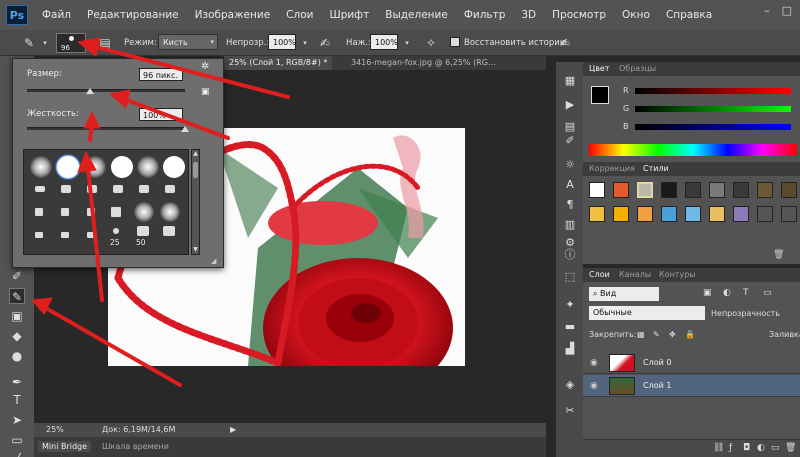 The height and width of the screenshot is (457, 800). Describe the element at coordinates (713, 127) in the screenshot. I see `blue-channel-slider` at that location.